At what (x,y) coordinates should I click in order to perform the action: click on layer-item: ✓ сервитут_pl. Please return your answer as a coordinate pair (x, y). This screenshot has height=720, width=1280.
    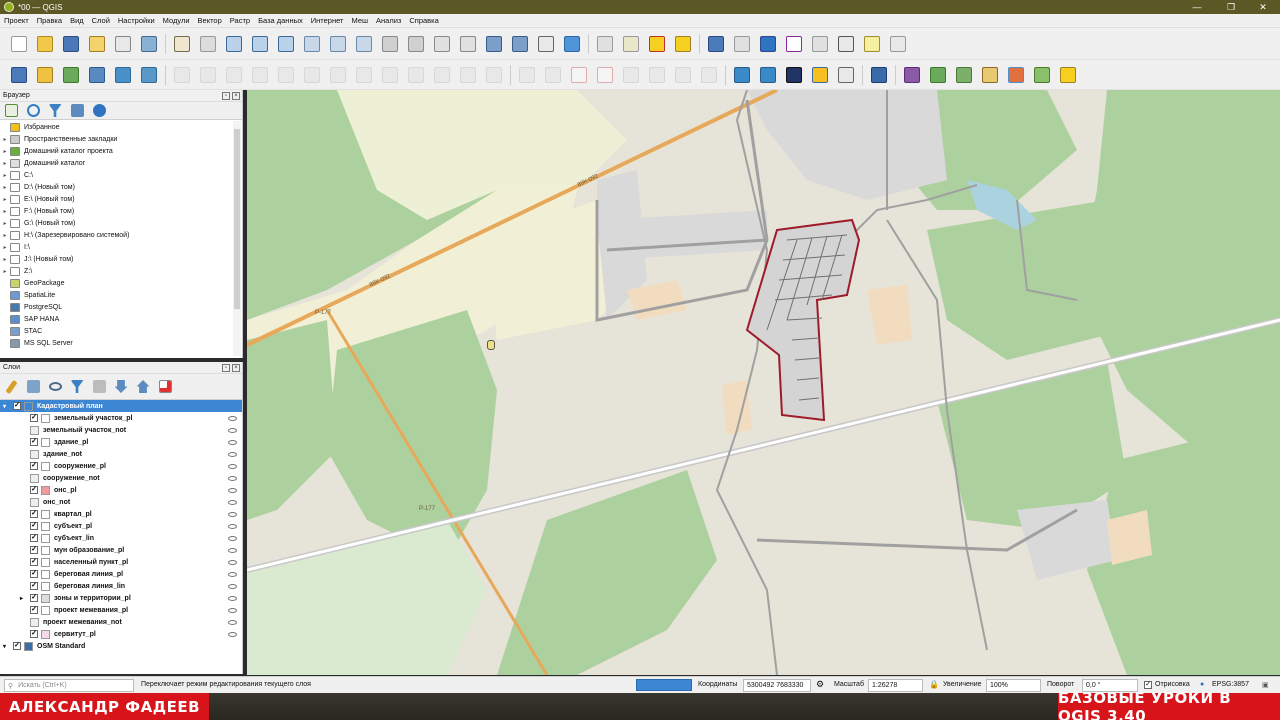
    Looking at the image, I should click on (121, 634).